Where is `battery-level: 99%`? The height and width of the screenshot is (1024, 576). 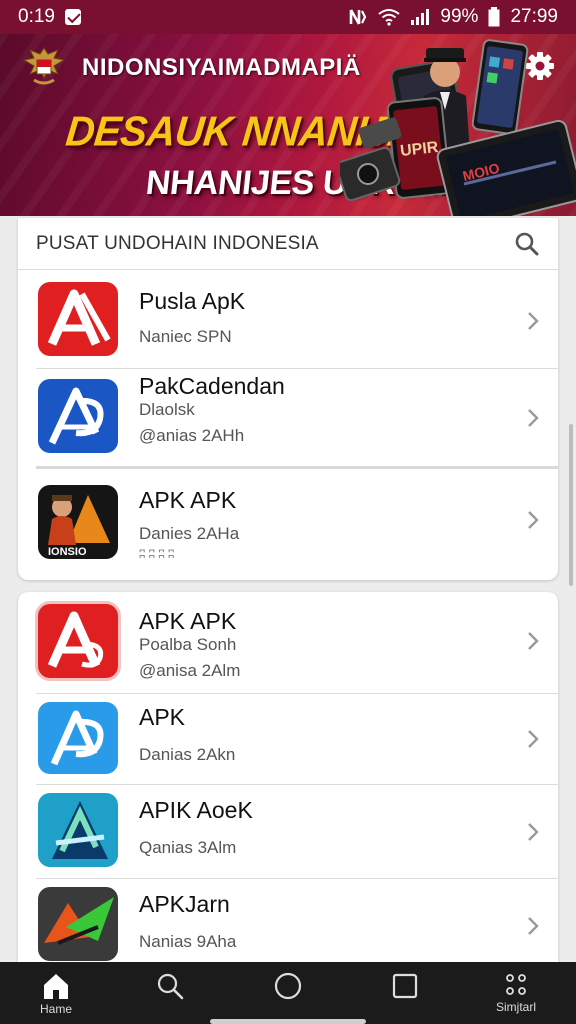 battery-level: 99% is located at coordinates (459, 16).